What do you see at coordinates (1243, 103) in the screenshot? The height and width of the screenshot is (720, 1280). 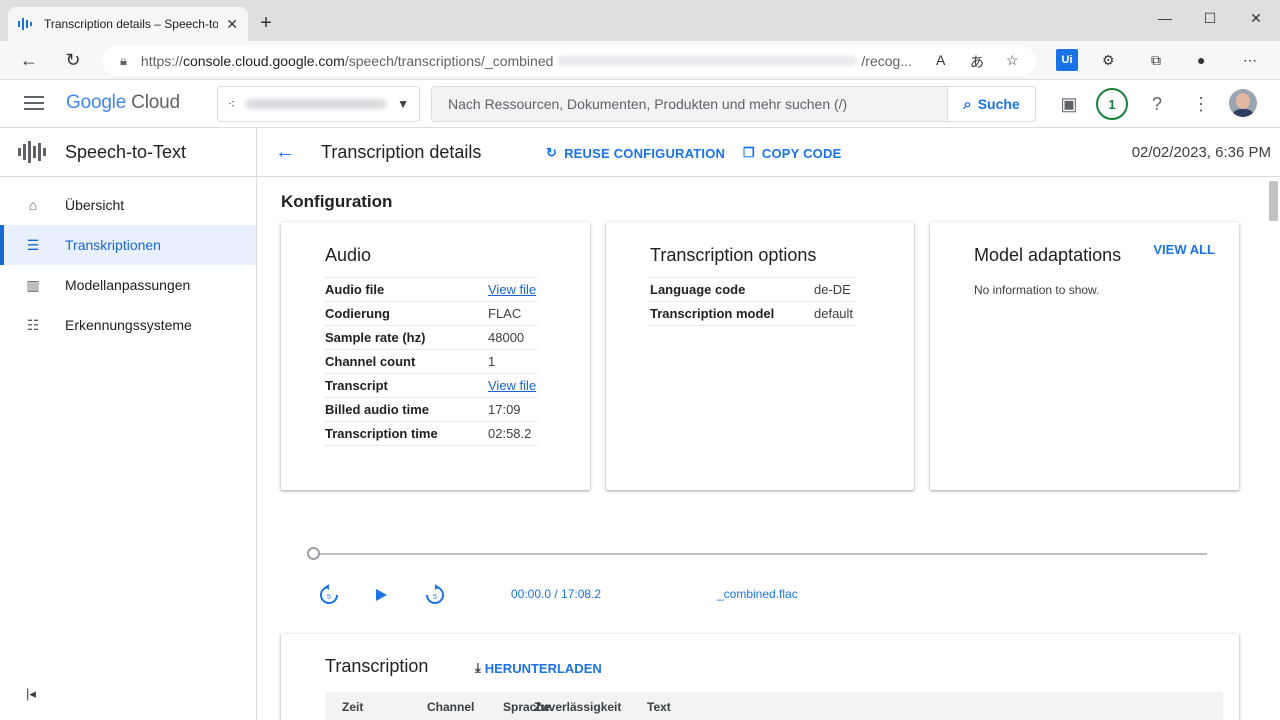 I see `avatar` at bounding box center [1243, 103].